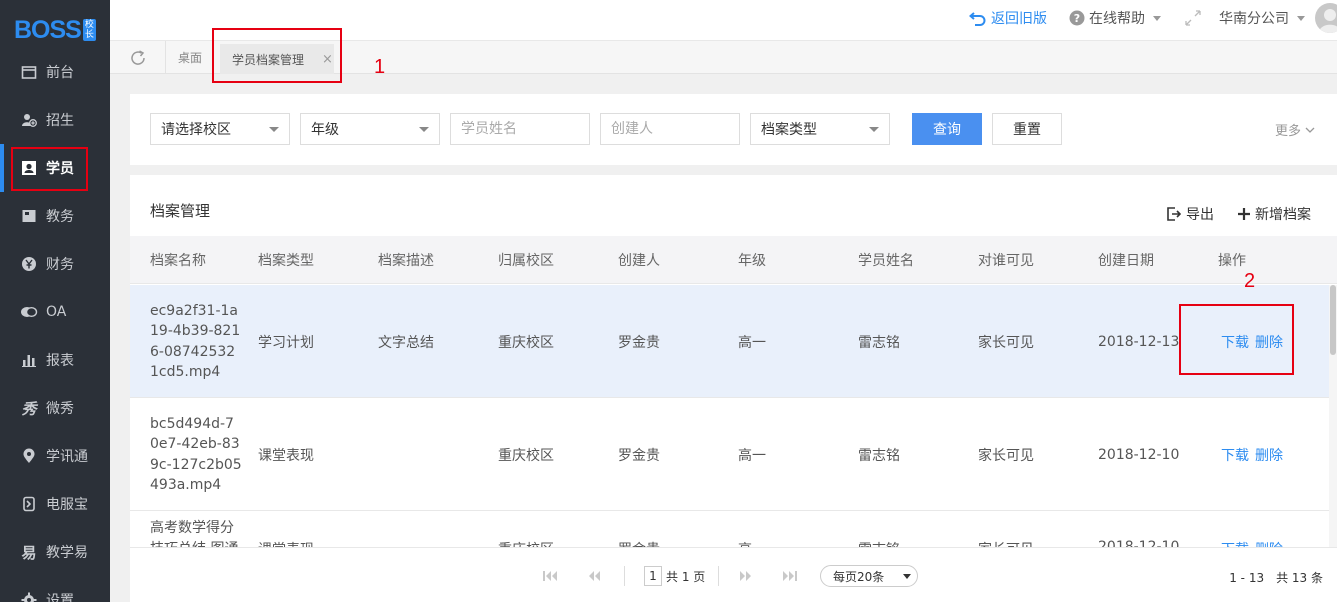 The image size is (1337, 602). Describe the element at coordinates (670, 129) in the screenshot. I see `creator-input` at that location.